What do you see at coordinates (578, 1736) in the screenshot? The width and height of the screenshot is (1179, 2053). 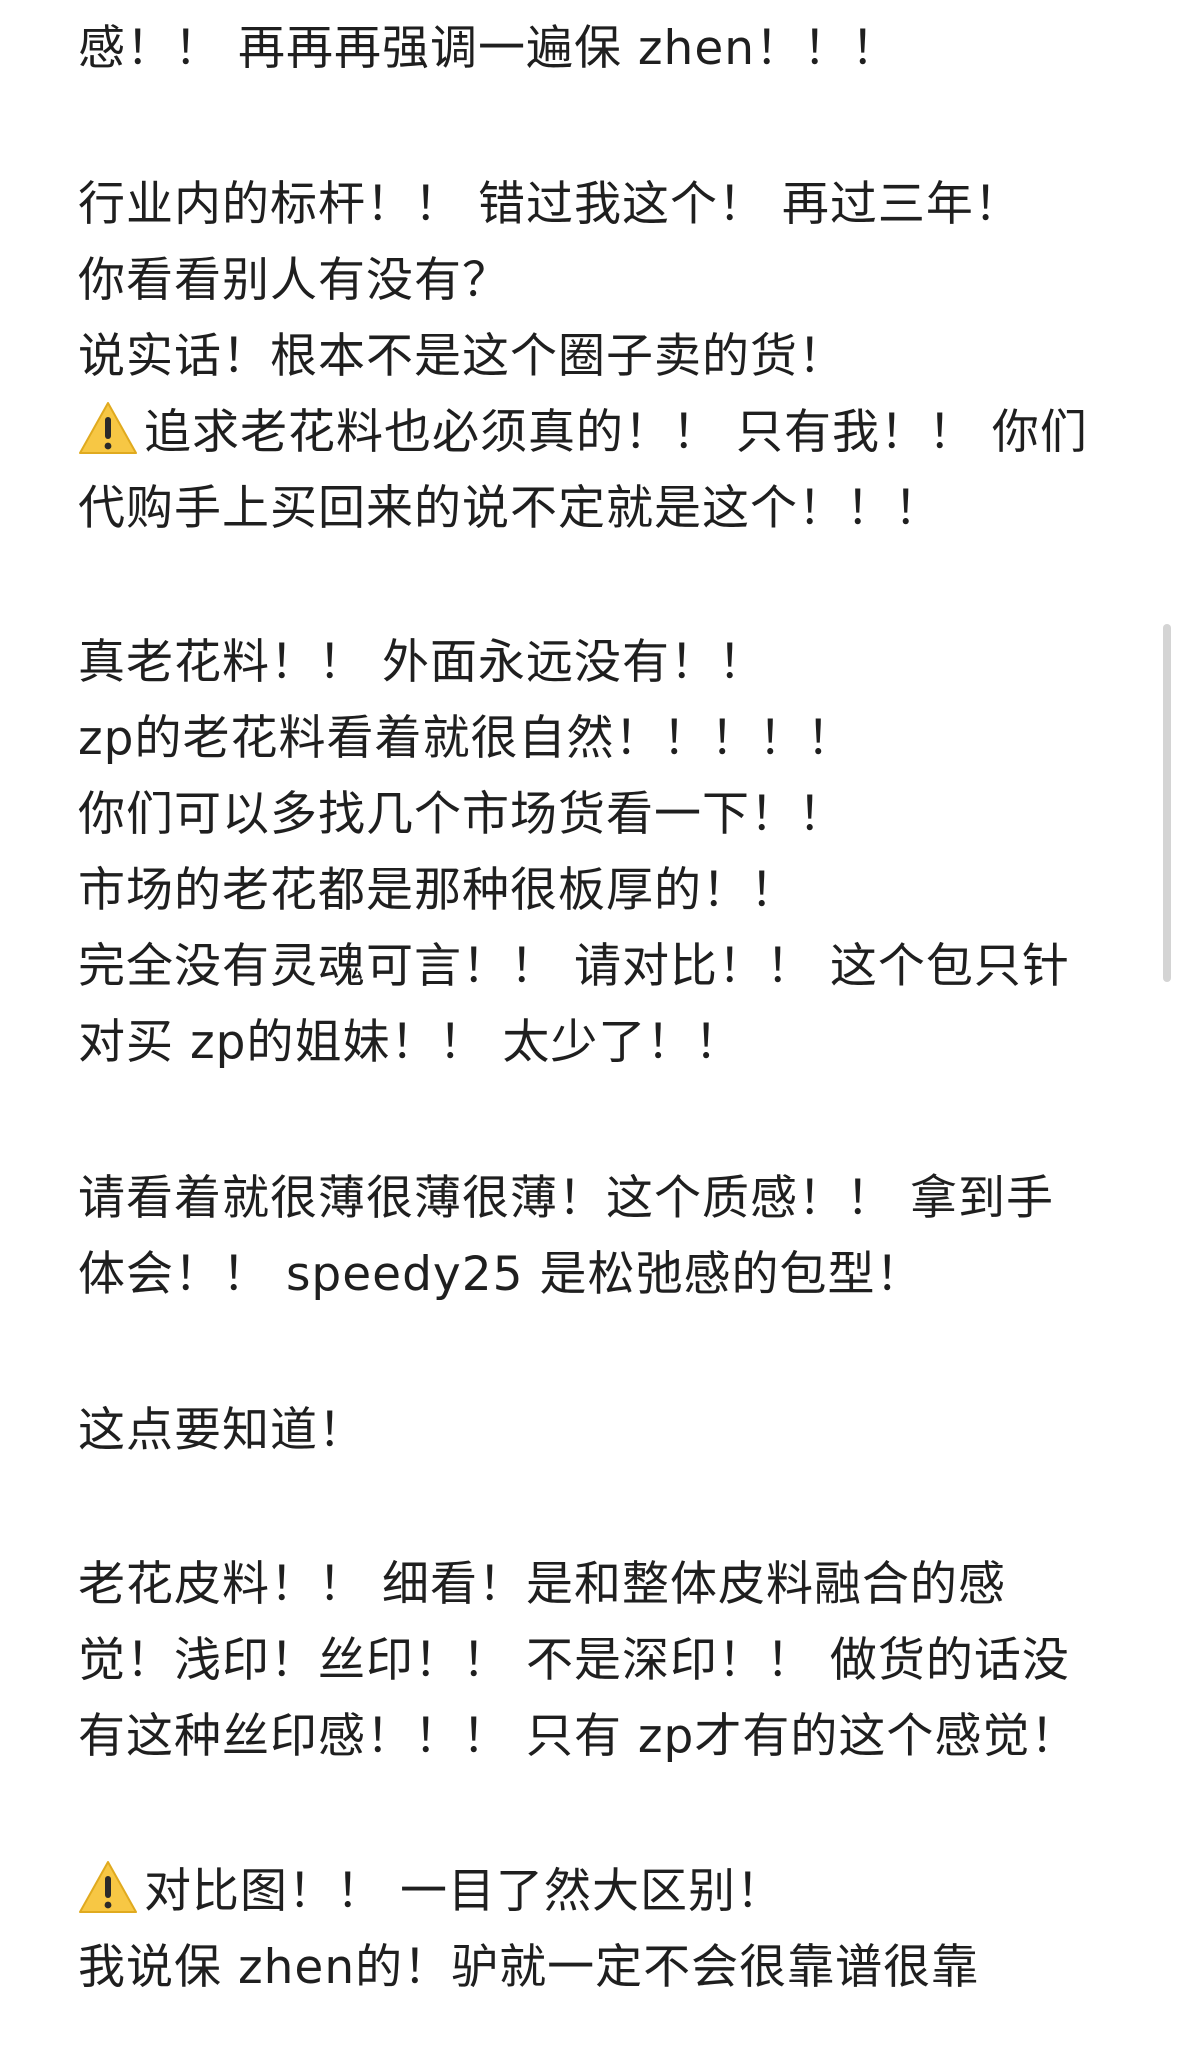 I see `post-line: 有这种丝印感！！！ 只有 zp才有的这个感觉！` at bounding box center [578, 1736].